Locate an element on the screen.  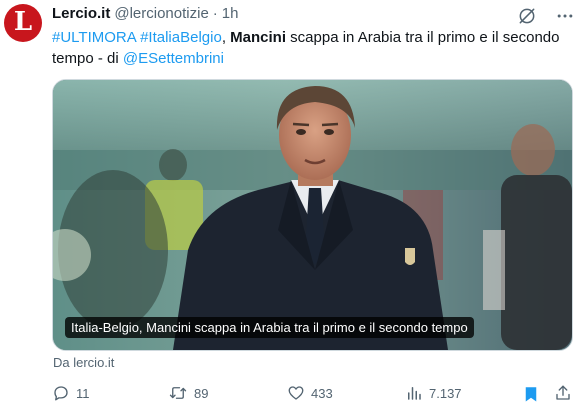
share-button is located at coordinates (563, 393).